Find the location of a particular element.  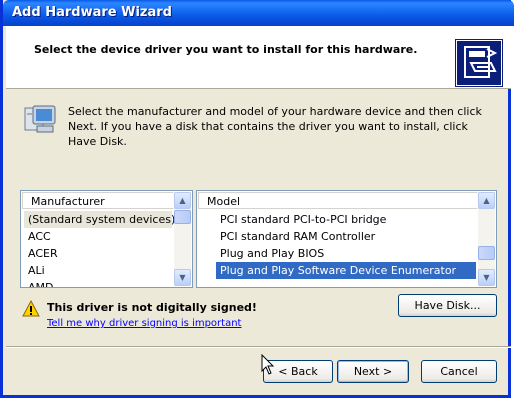

list-item: ACER is located at coordinates (98, 253).